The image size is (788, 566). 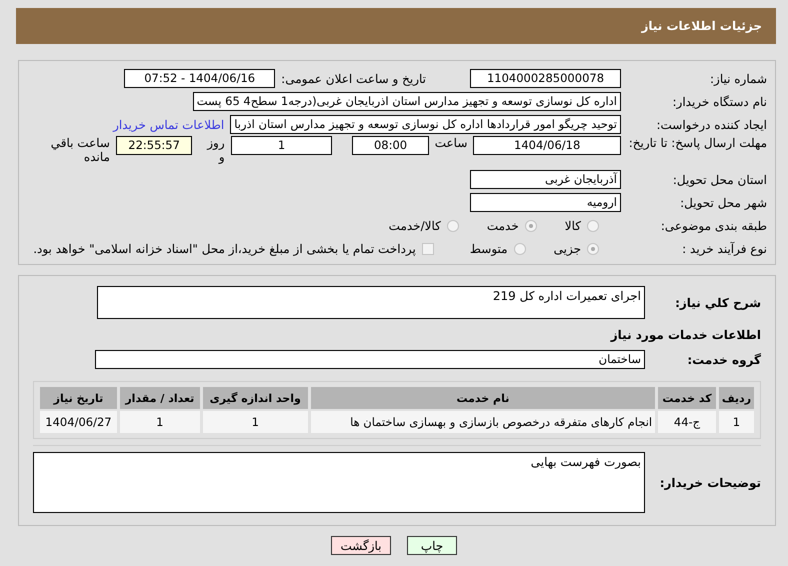 What do you see at coordinates (724, 249) in the screenshot?
I see `field-label: نوع فرآیند خرید :` at bounding box center [724, 249].